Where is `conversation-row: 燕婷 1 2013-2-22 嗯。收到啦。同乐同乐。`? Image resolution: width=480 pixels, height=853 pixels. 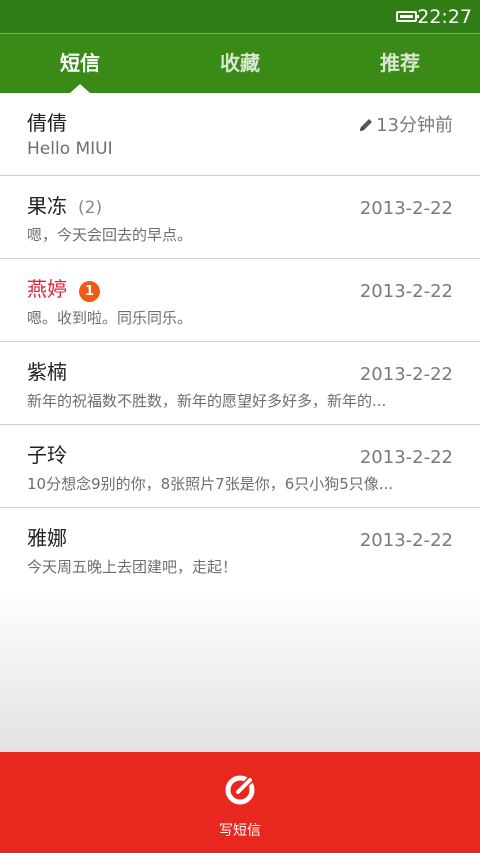
conversation-row: 燕婷 1 2013-2-22 嗯。收到啦。同乐同乐。 is located at coordinates (240, 300).